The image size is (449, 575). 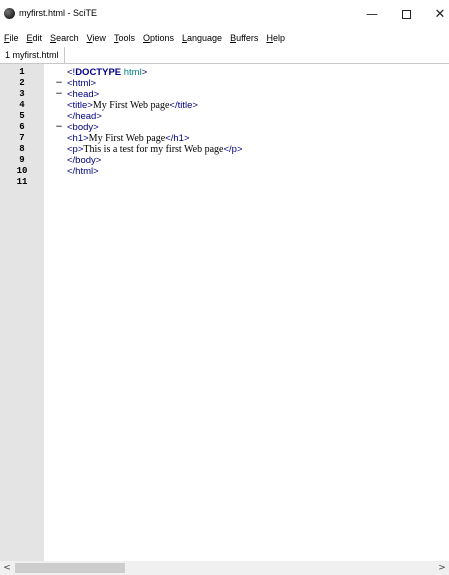 What do you see at coordinates (22, 105) in the screenshot?
I see `line-number: 4` at bounding box center [22, 105].